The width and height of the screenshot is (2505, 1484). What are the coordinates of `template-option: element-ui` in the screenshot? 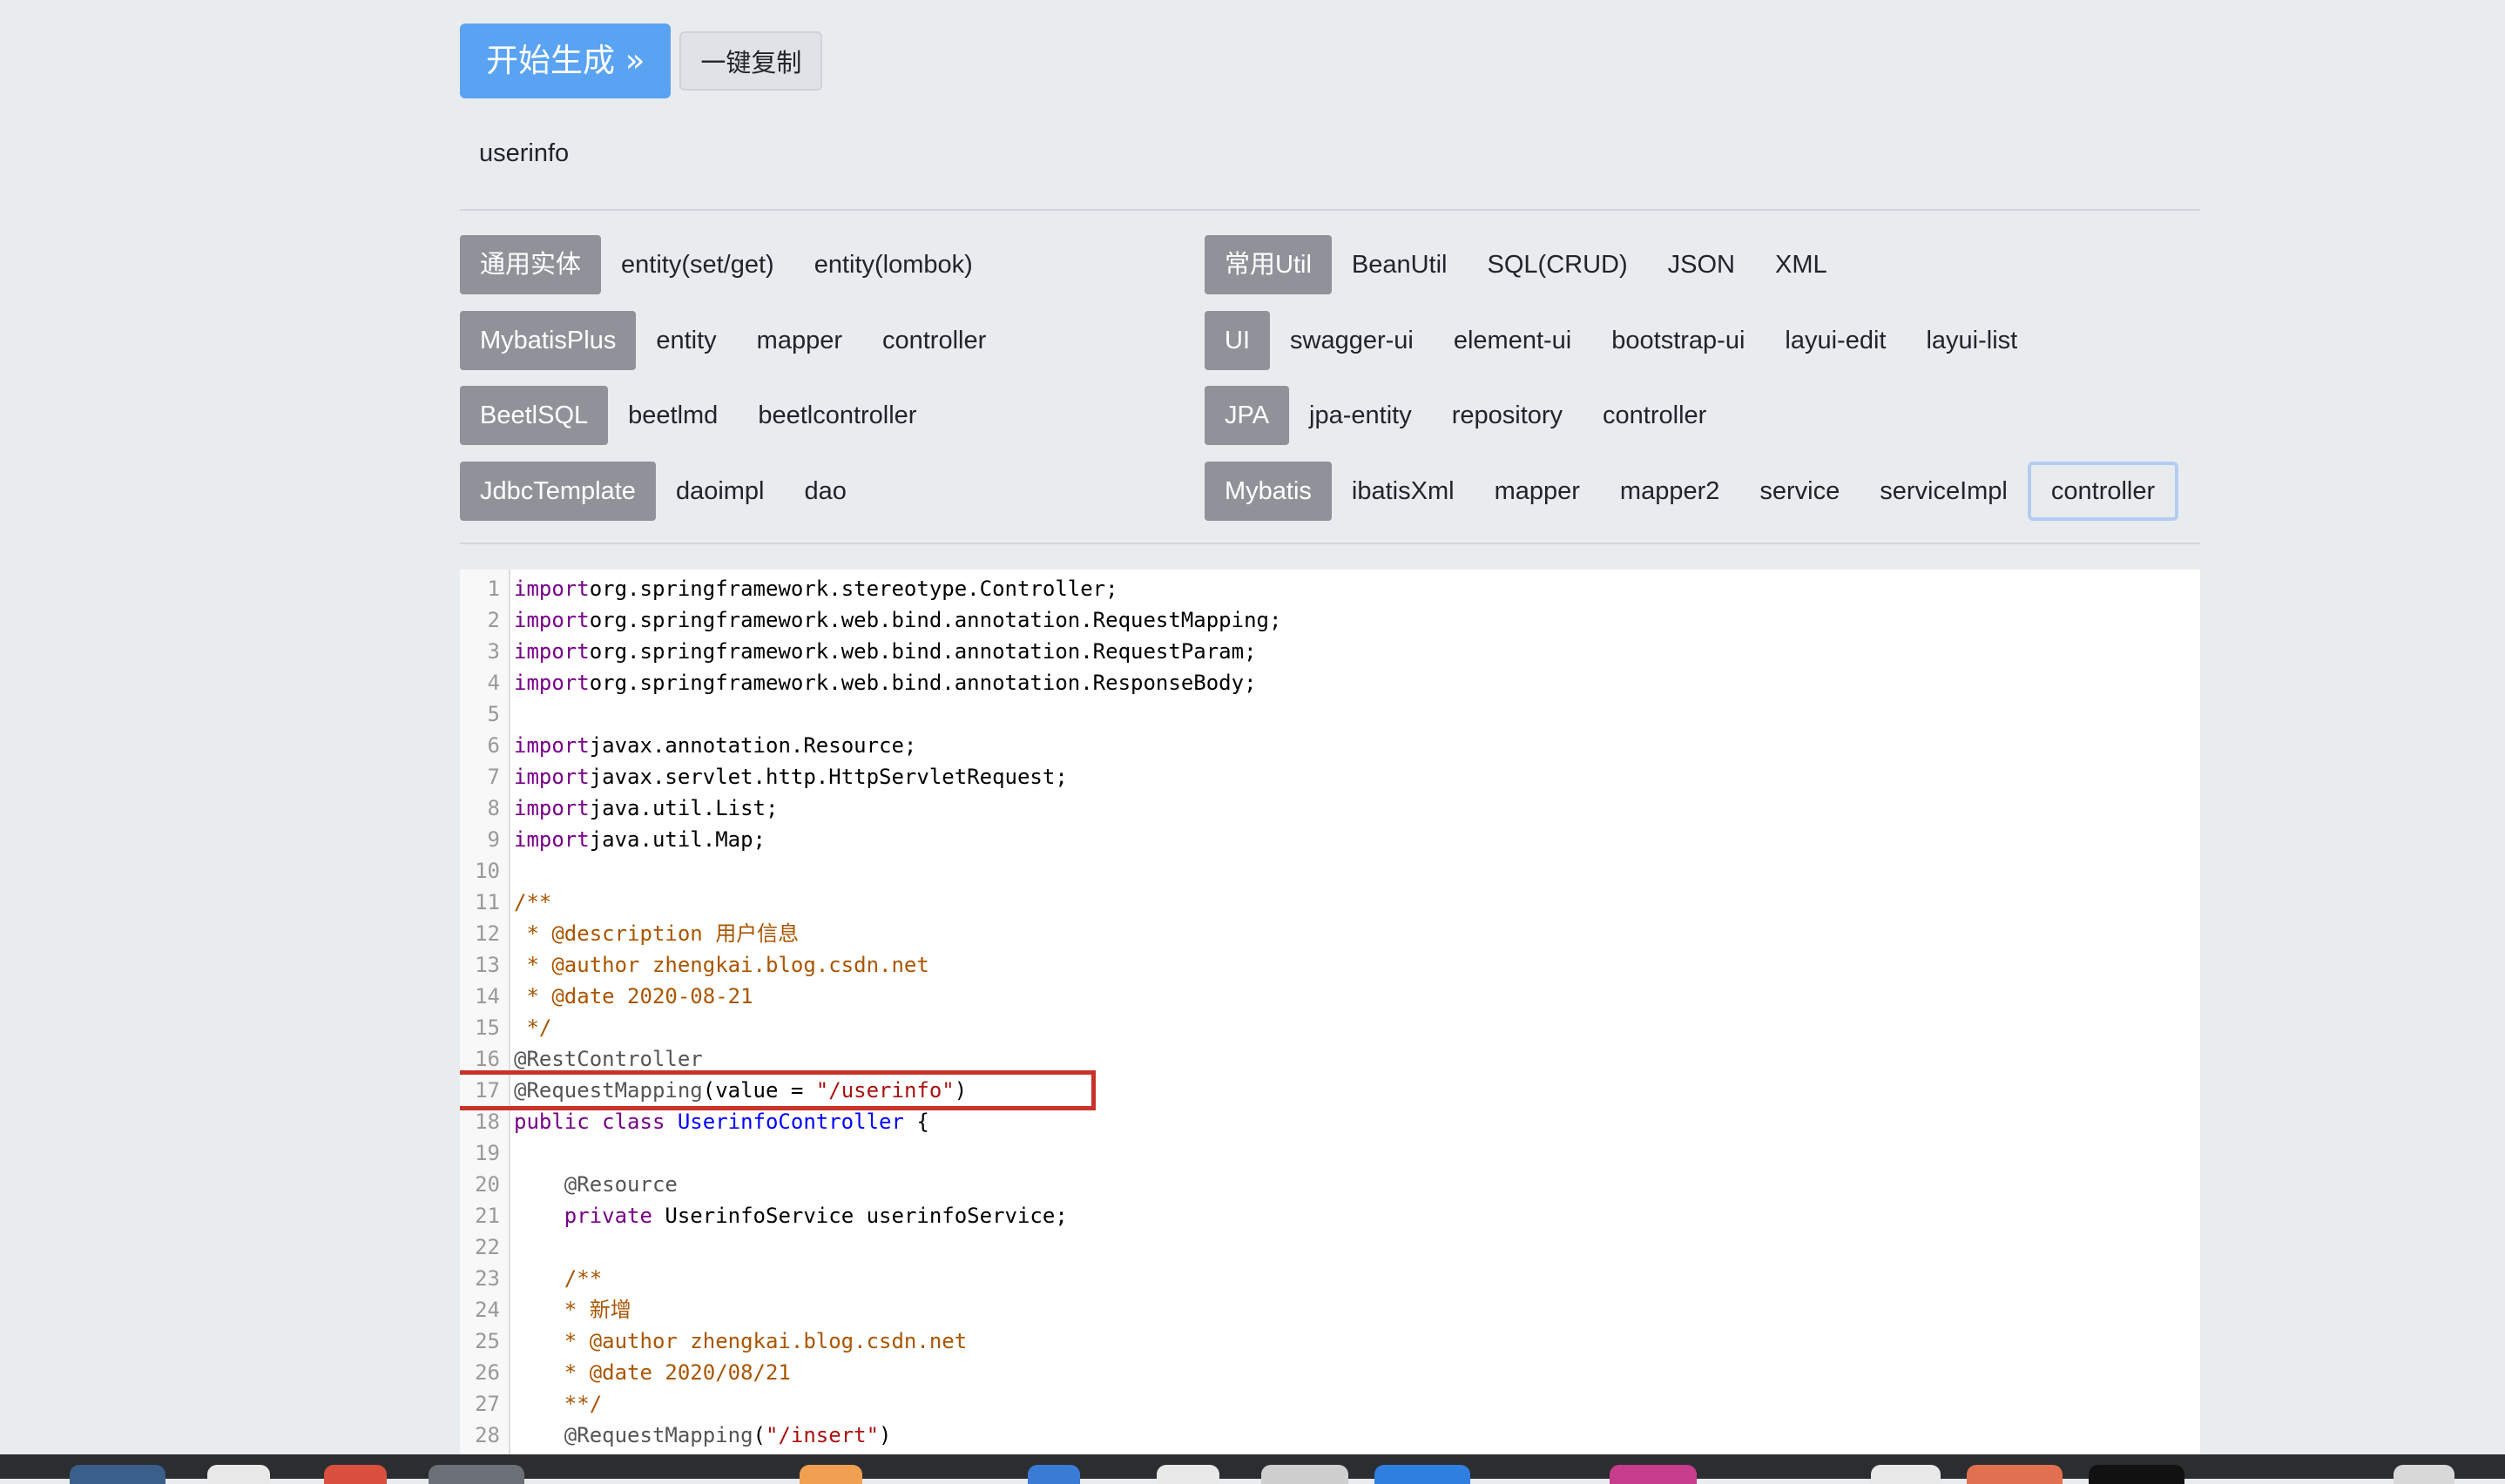 It's located at (1512, 340).